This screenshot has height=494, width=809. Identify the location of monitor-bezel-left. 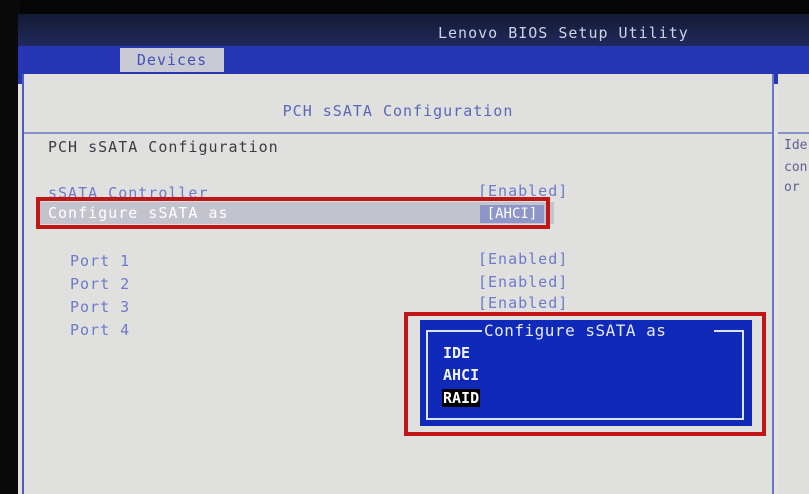
(10, 247).